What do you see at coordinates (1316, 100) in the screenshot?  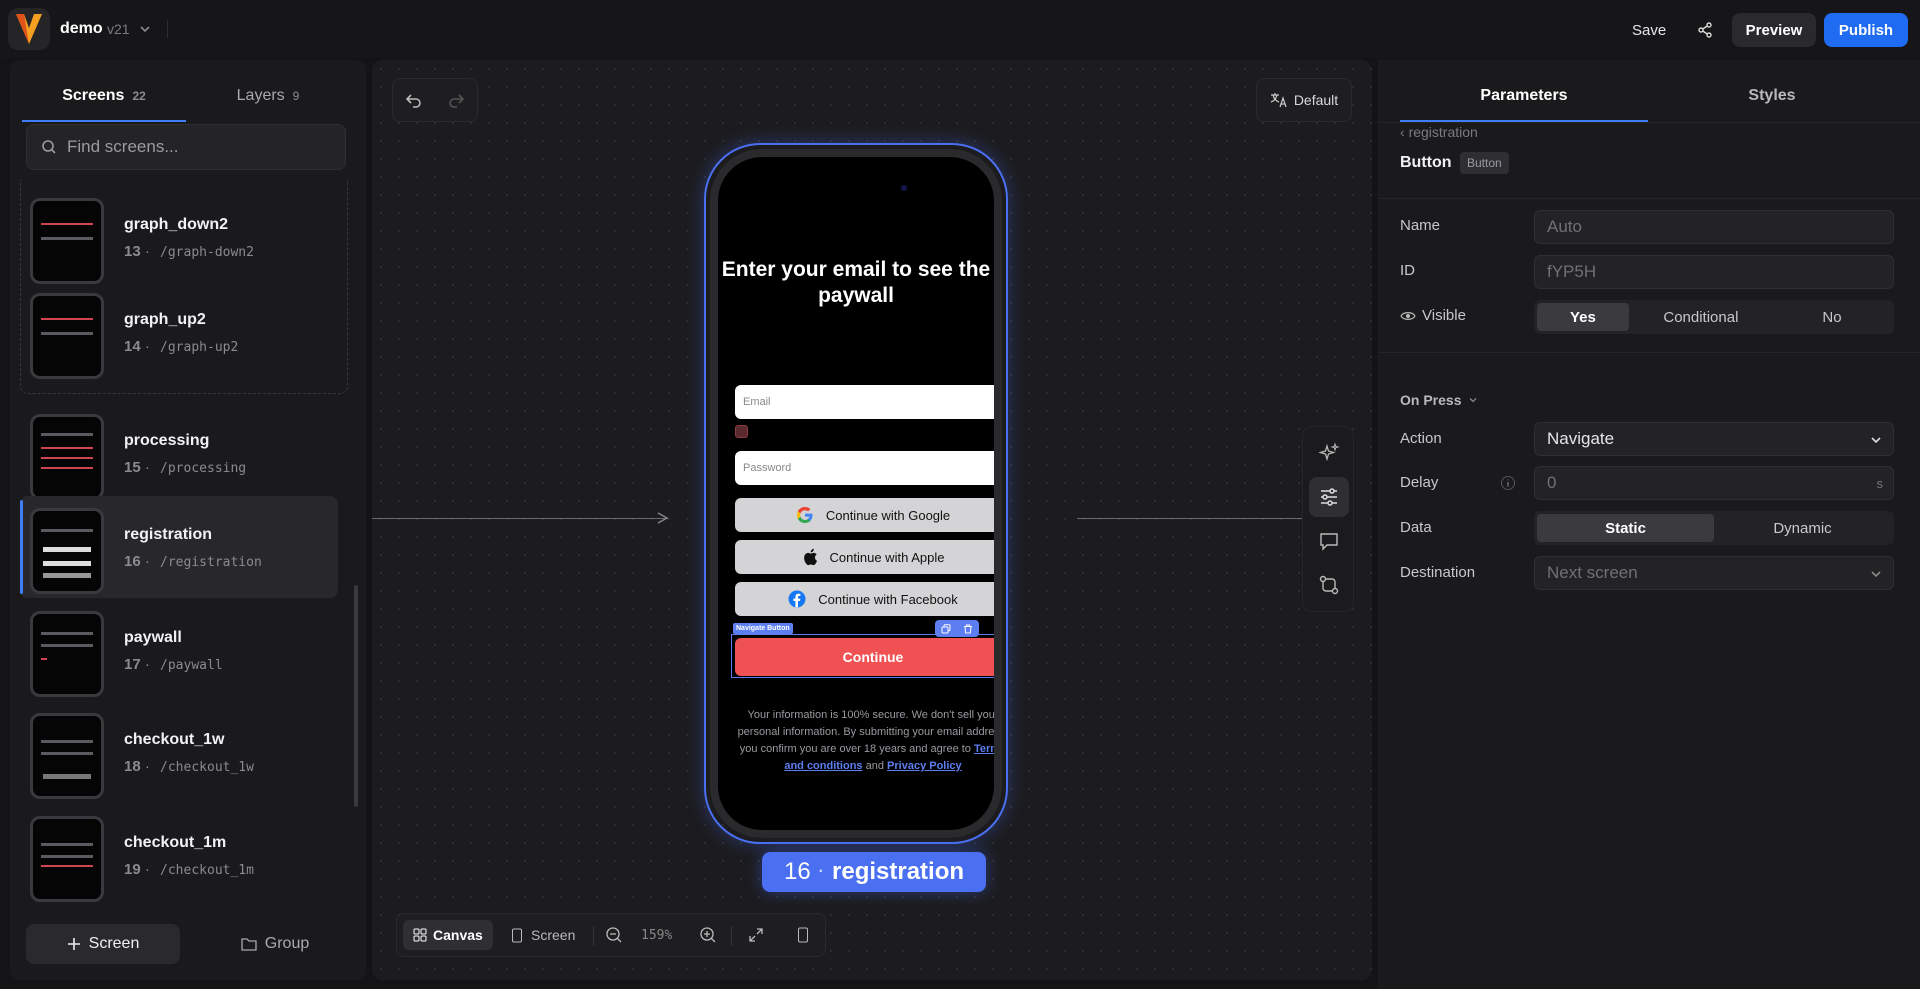 I see `language-label: Default` at bounding box center [1316, 100].